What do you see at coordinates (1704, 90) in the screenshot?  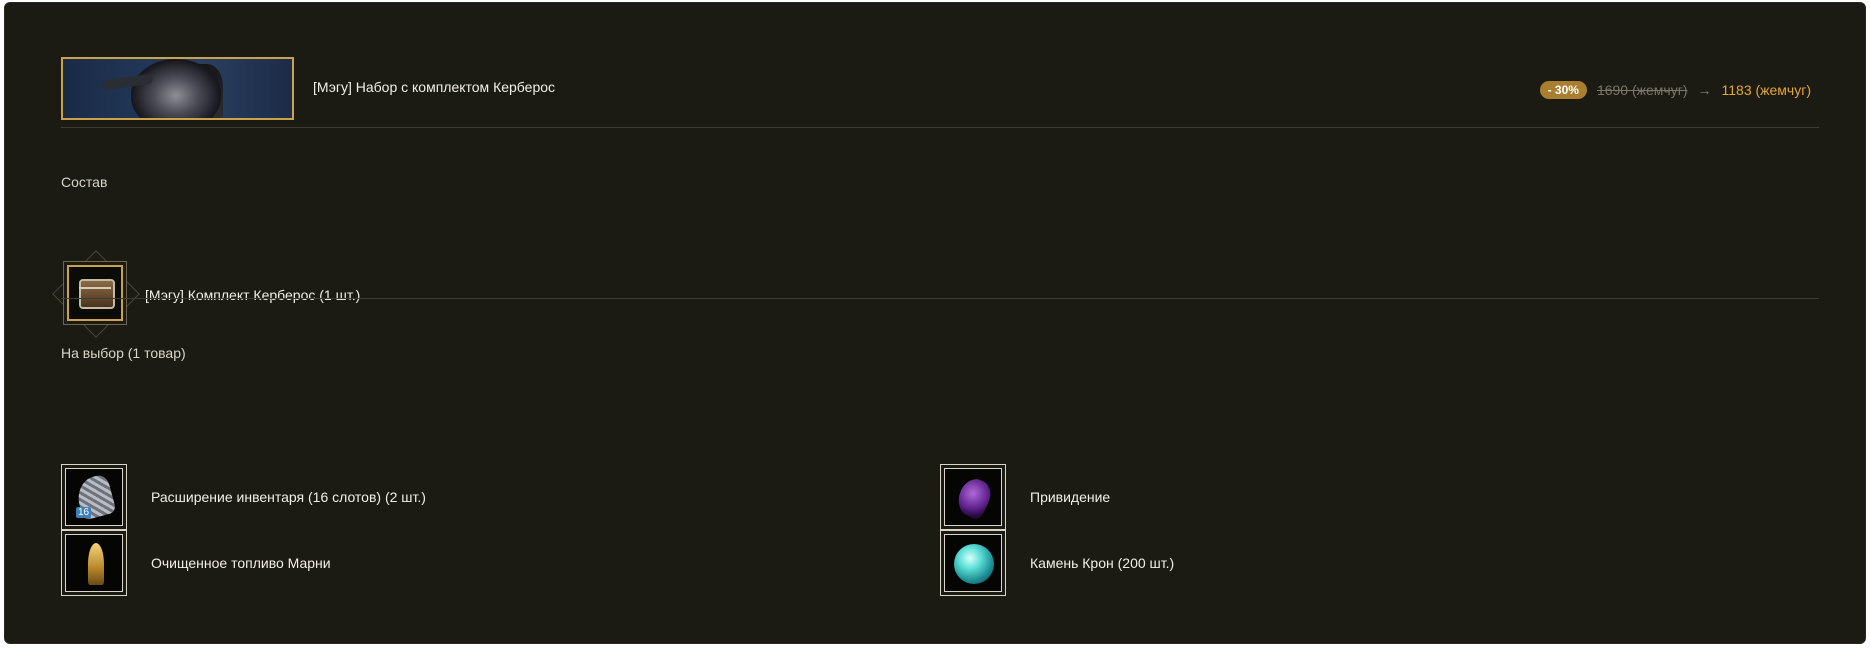 I see `price-arrow-icon: →` at bounding box center [1704, 90].